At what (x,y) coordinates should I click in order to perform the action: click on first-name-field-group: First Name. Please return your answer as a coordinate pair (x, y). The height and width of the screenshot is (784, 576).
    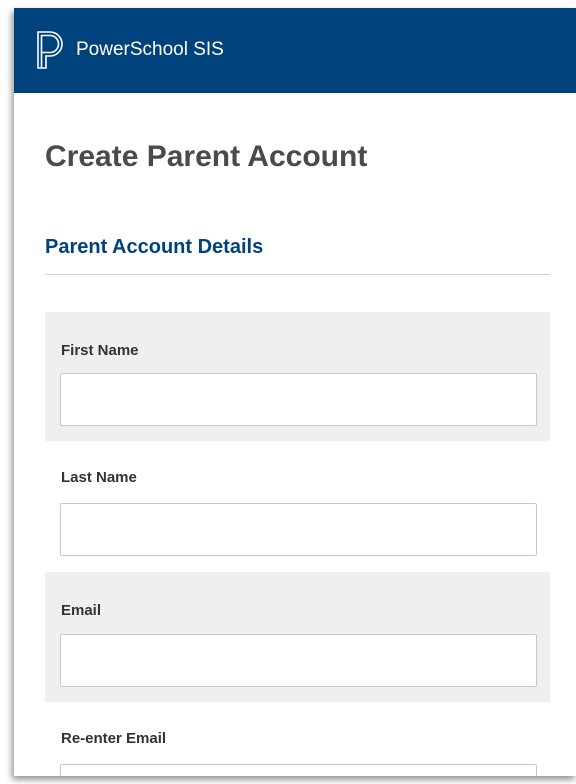
    Looking at the image, I should click on (297, 376).